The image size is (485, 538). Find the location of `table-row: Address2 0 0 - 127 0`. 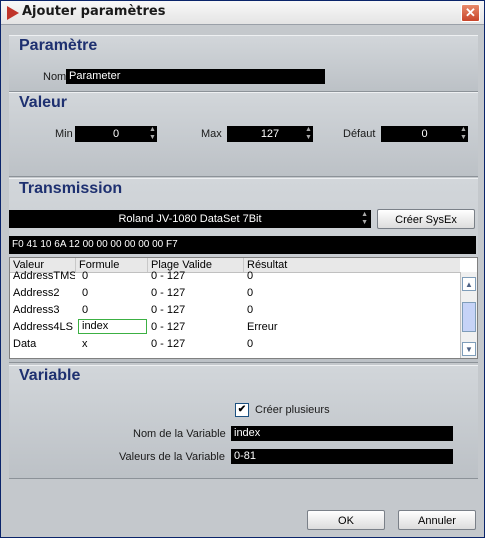

table-row: Address2 0 0 - 127 0 is located at coordinates (235, 293).